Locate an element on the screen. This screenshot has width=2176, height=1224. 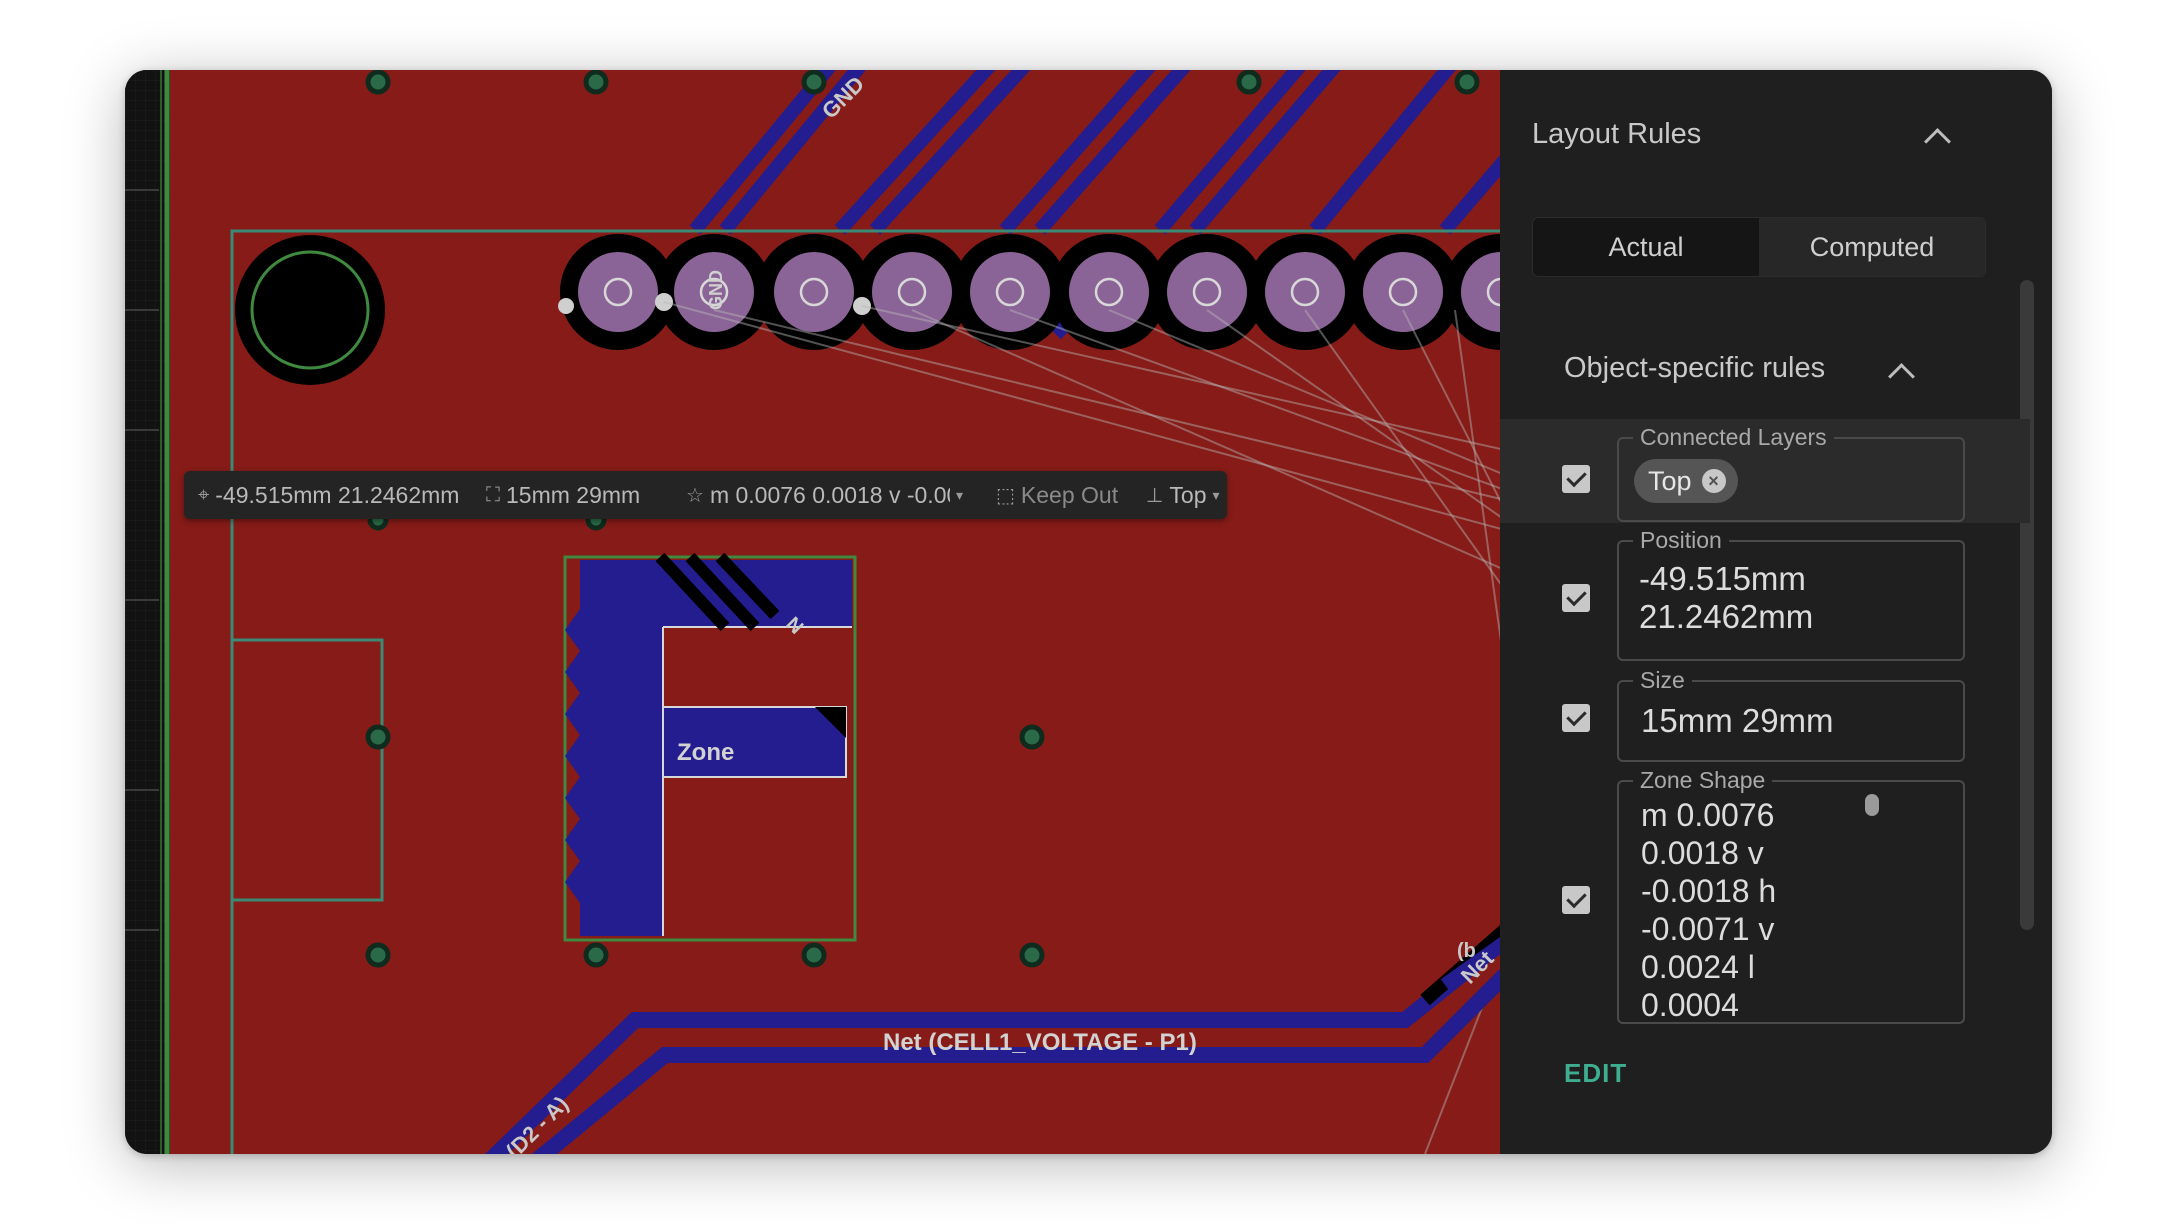
pad-gnd-label: GND is located at coordinates (716, 290).